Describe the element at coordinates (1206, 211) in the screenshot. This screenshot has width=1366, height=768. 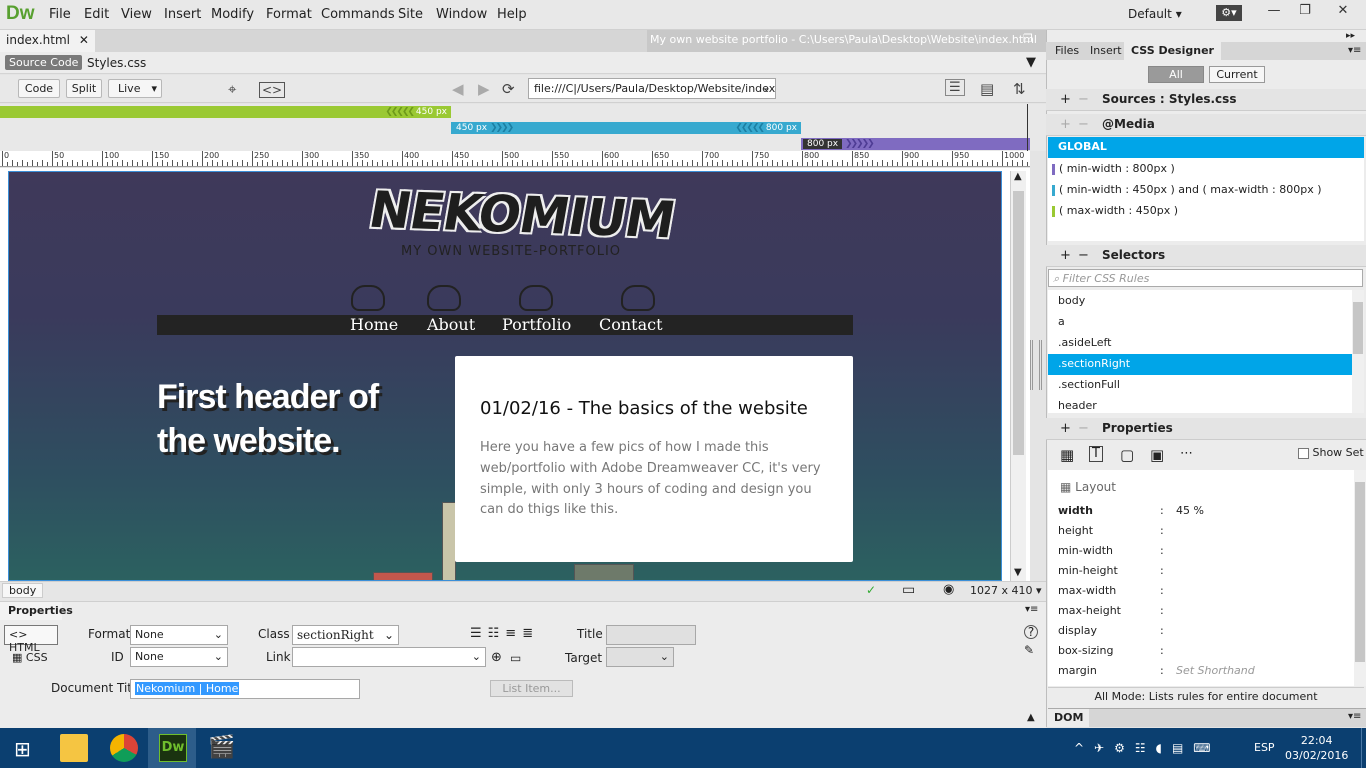
I see `media-item: ( max-width : 450px )` at that location.